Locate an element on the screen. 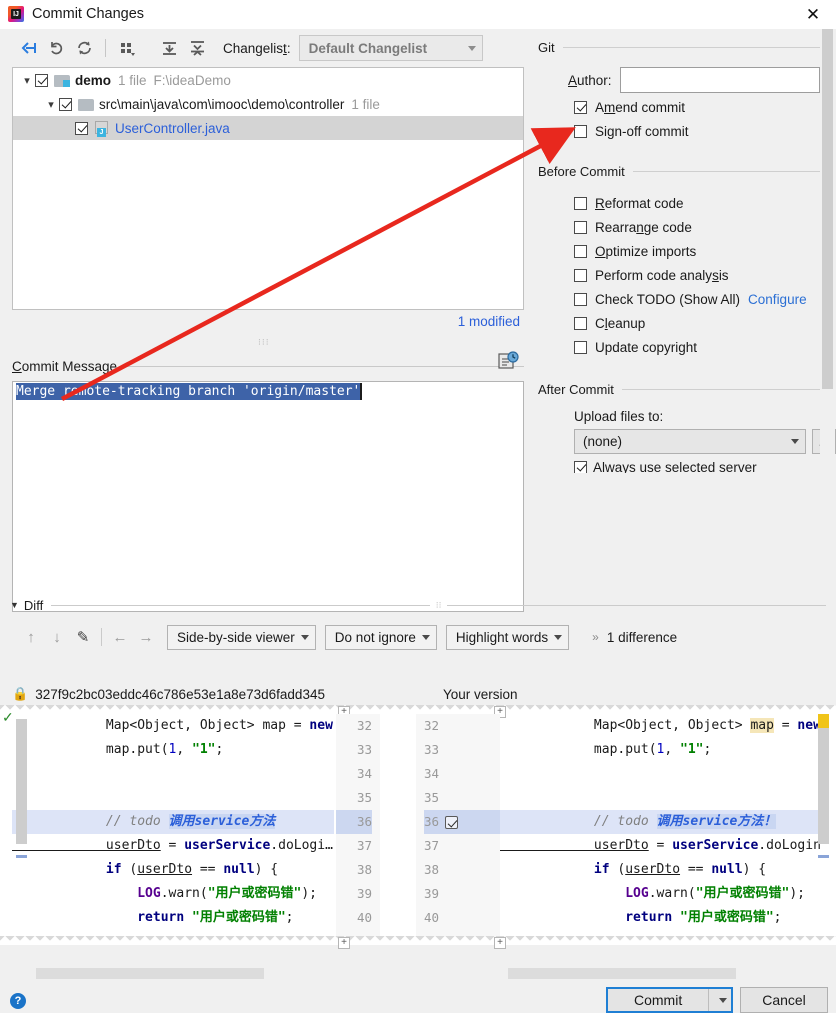  cleanup-row: Cleanup is located at coordinates (684, 323).